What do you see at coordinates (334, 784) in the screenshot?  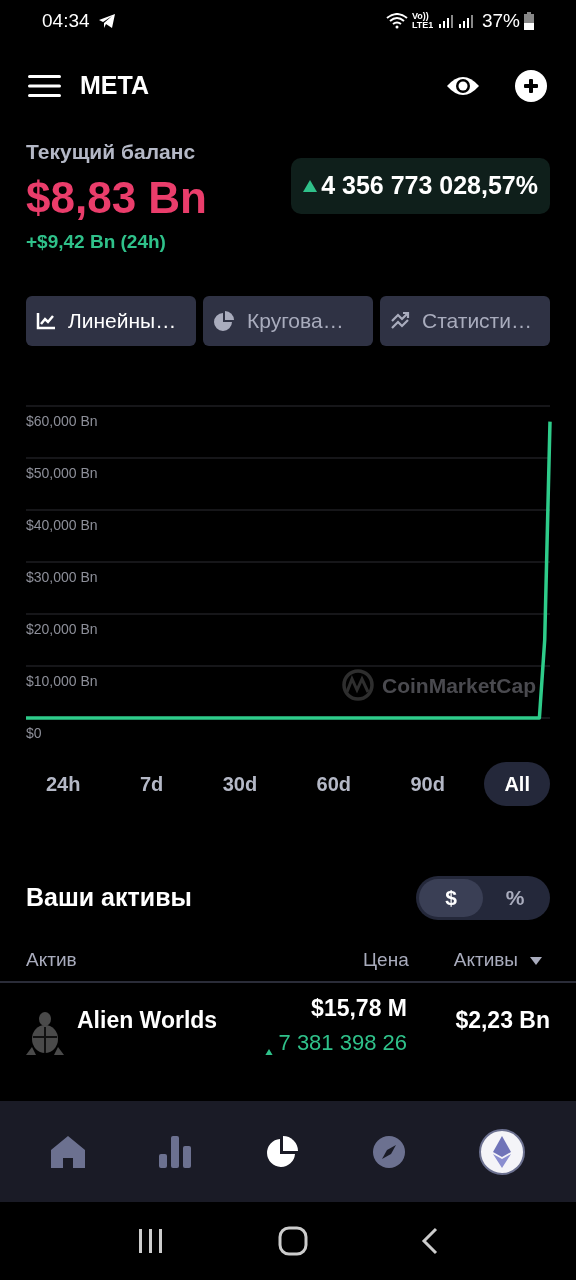 I see `time-range-tab: 60d` at bounding box center [334, 784].